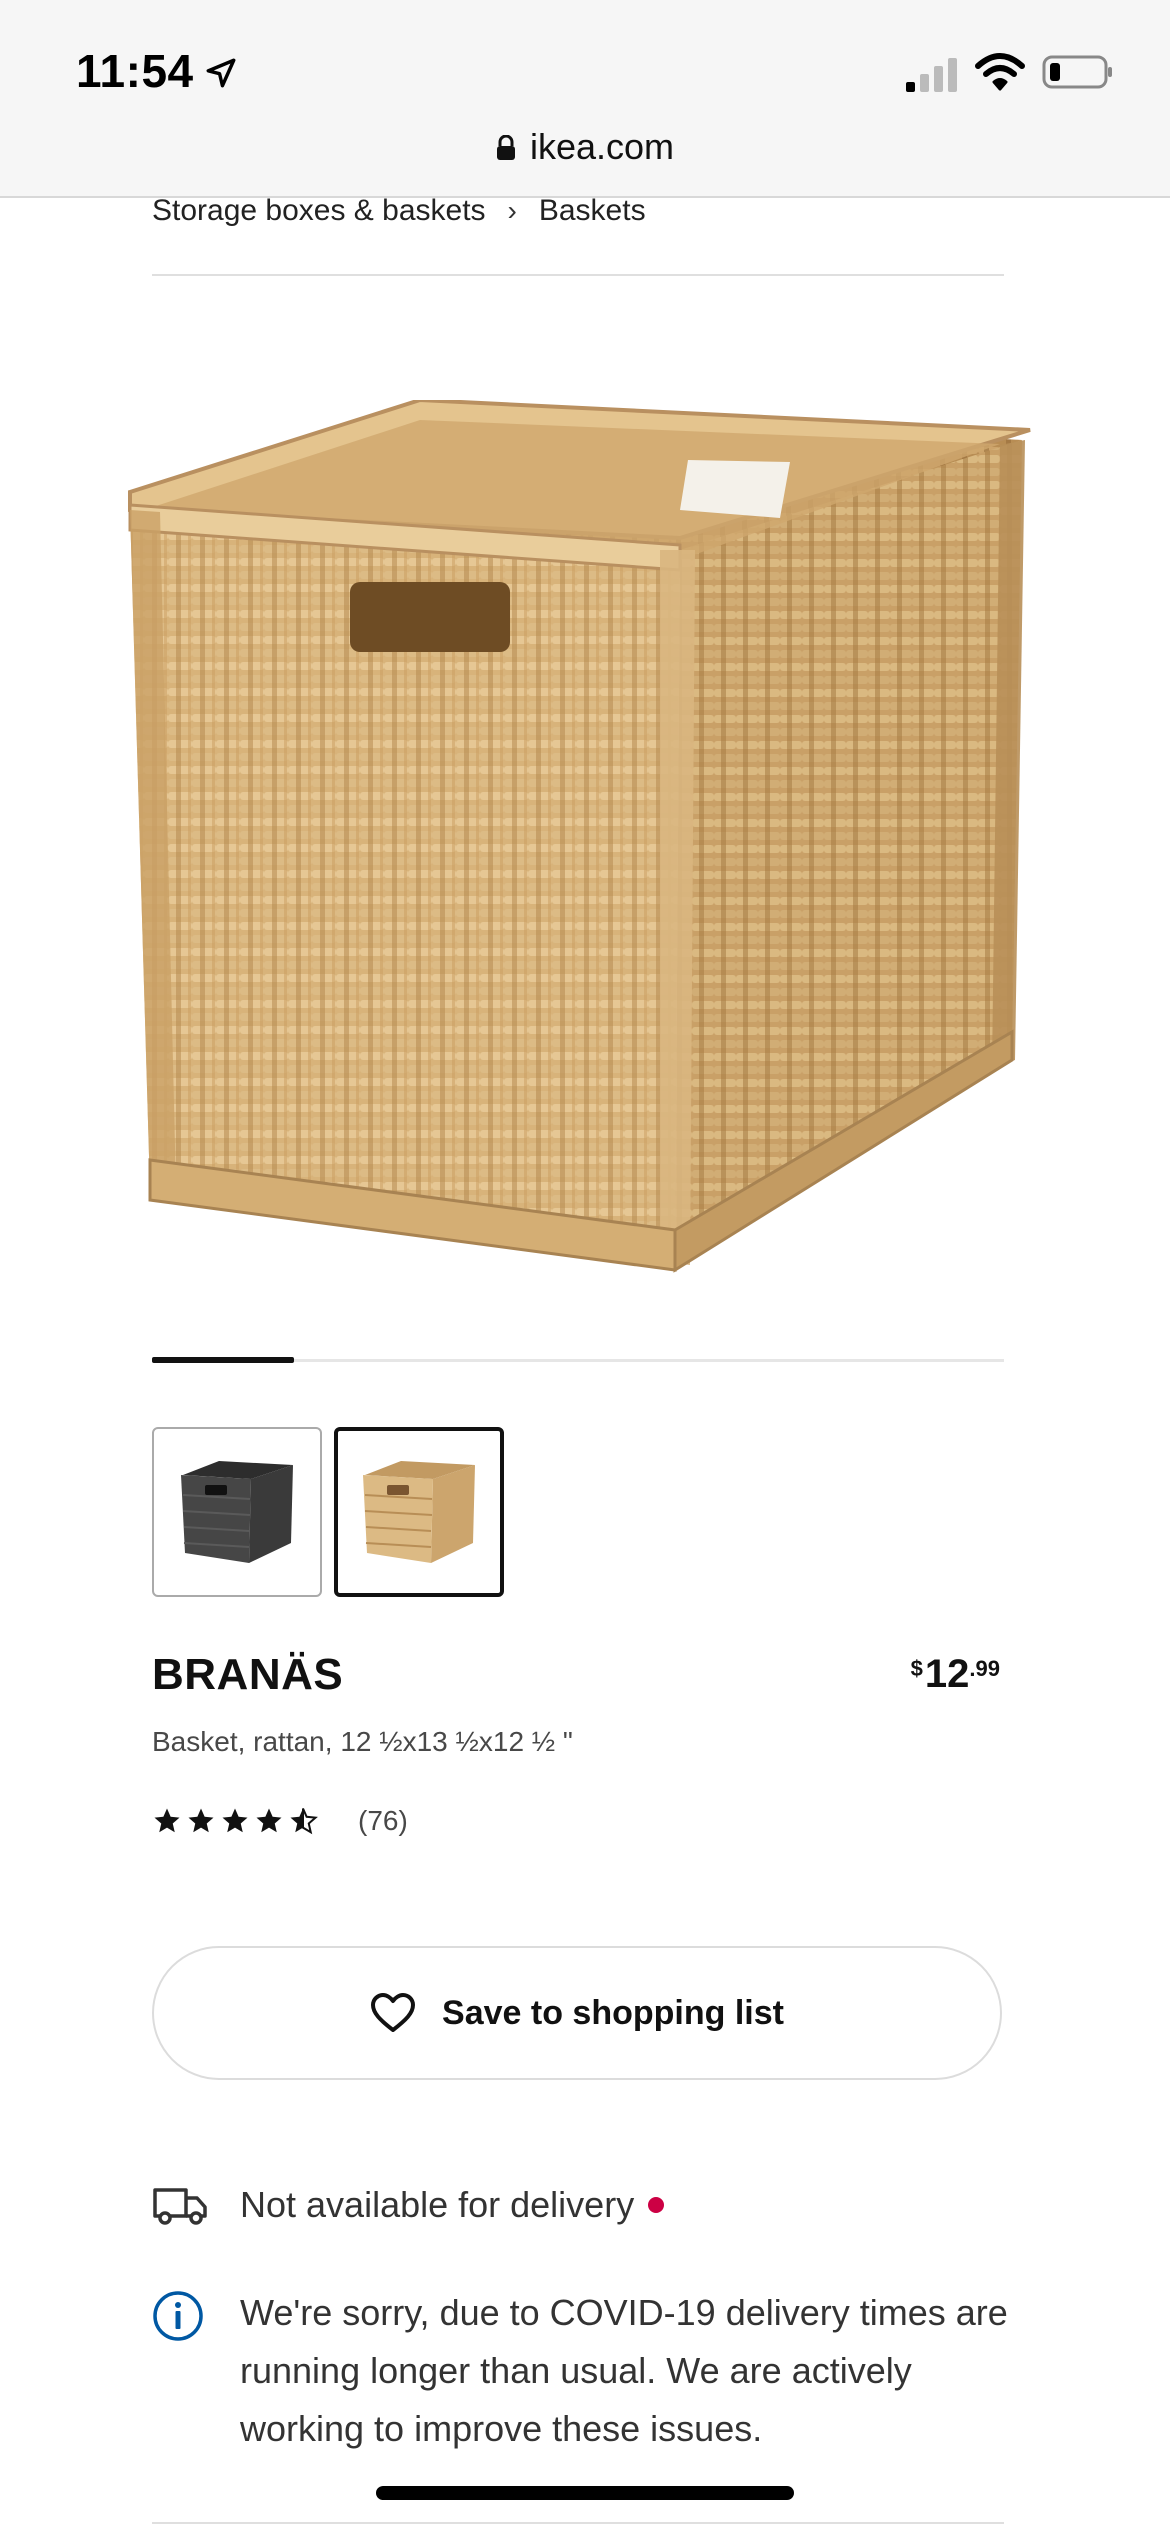 This screenshot has height=2532, width=1170. What do you see at coordinates (585, 2493) in the screenshot?
I see `home-indicator` at bounding box center [585, 2493].